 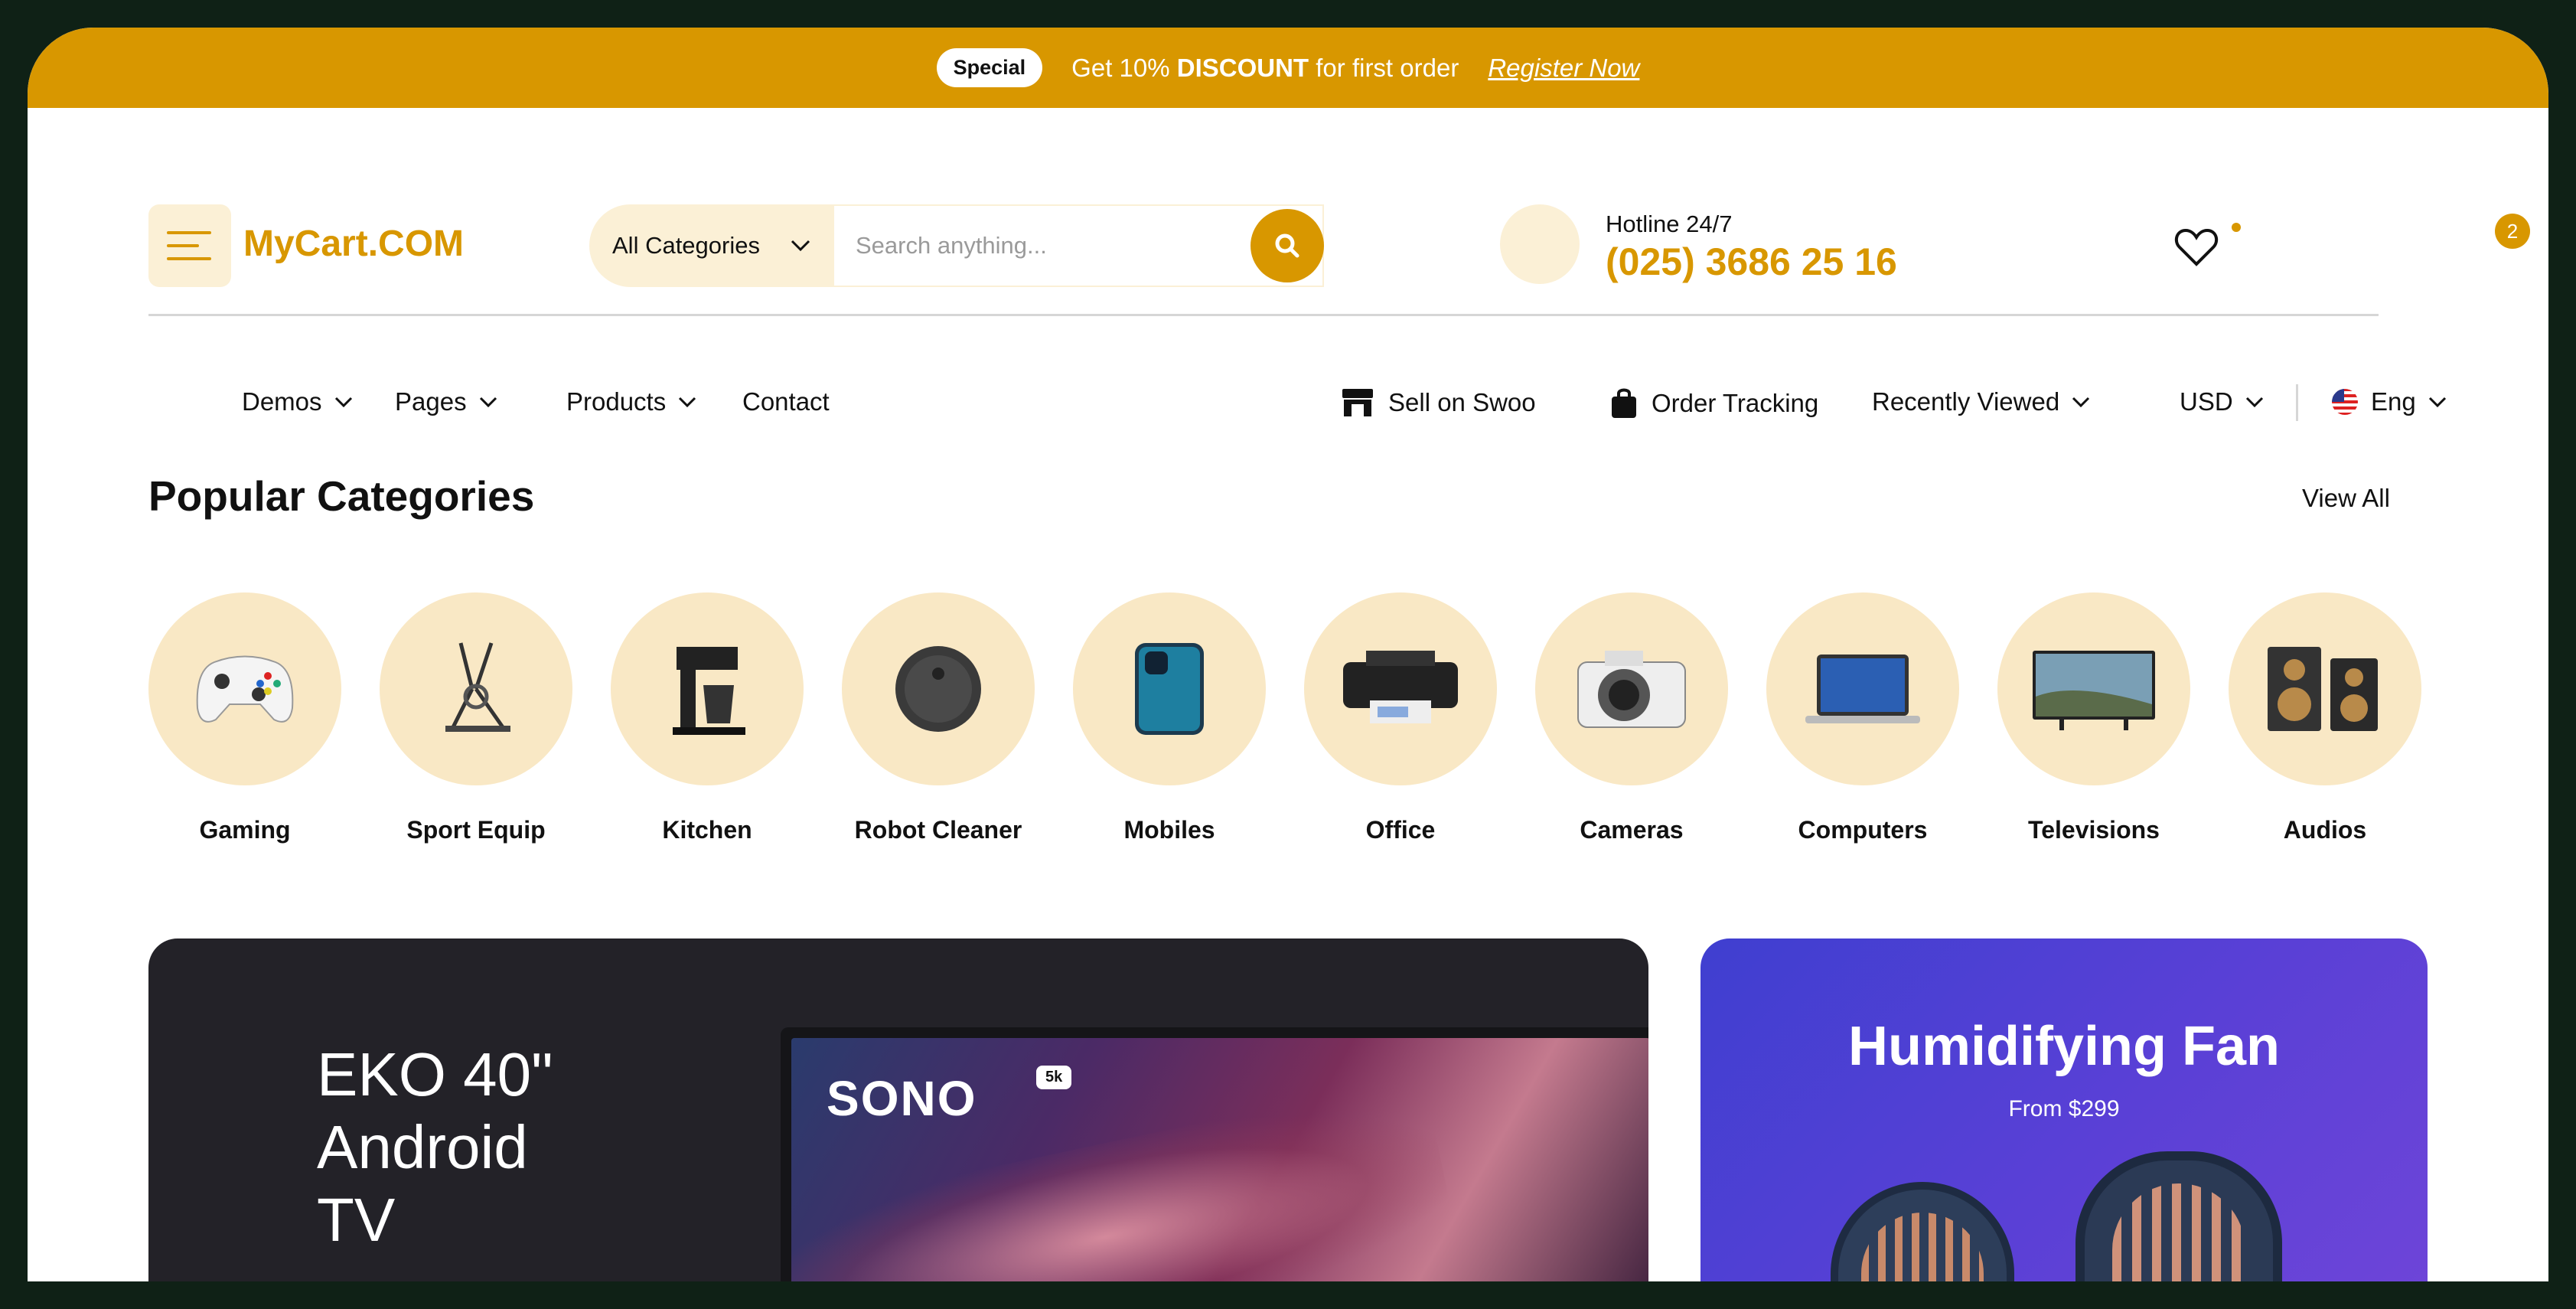 I want to click on category-mobiles: Mobiles, so click(x=1169, y=718).